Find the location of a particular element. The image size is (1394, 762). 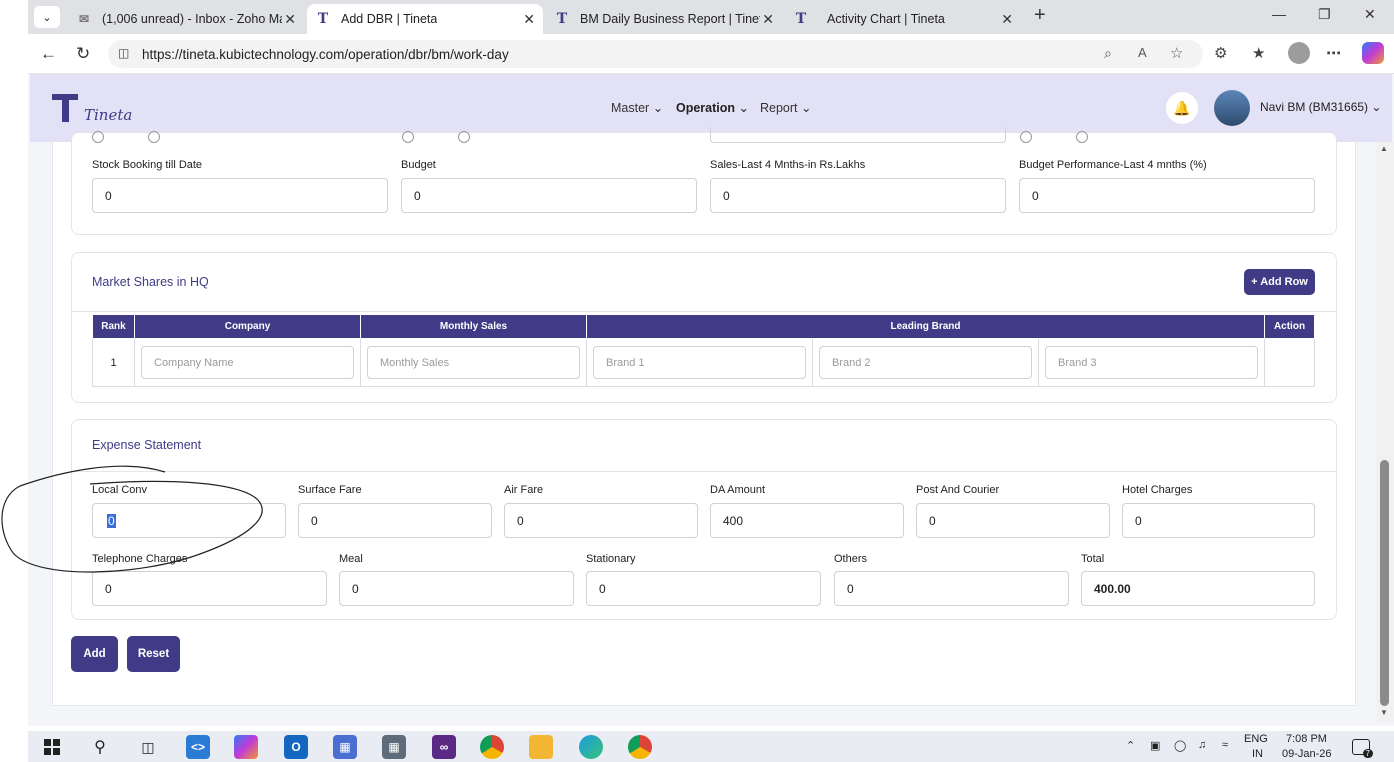

header-company: Company is located at coordinates (247, 326).